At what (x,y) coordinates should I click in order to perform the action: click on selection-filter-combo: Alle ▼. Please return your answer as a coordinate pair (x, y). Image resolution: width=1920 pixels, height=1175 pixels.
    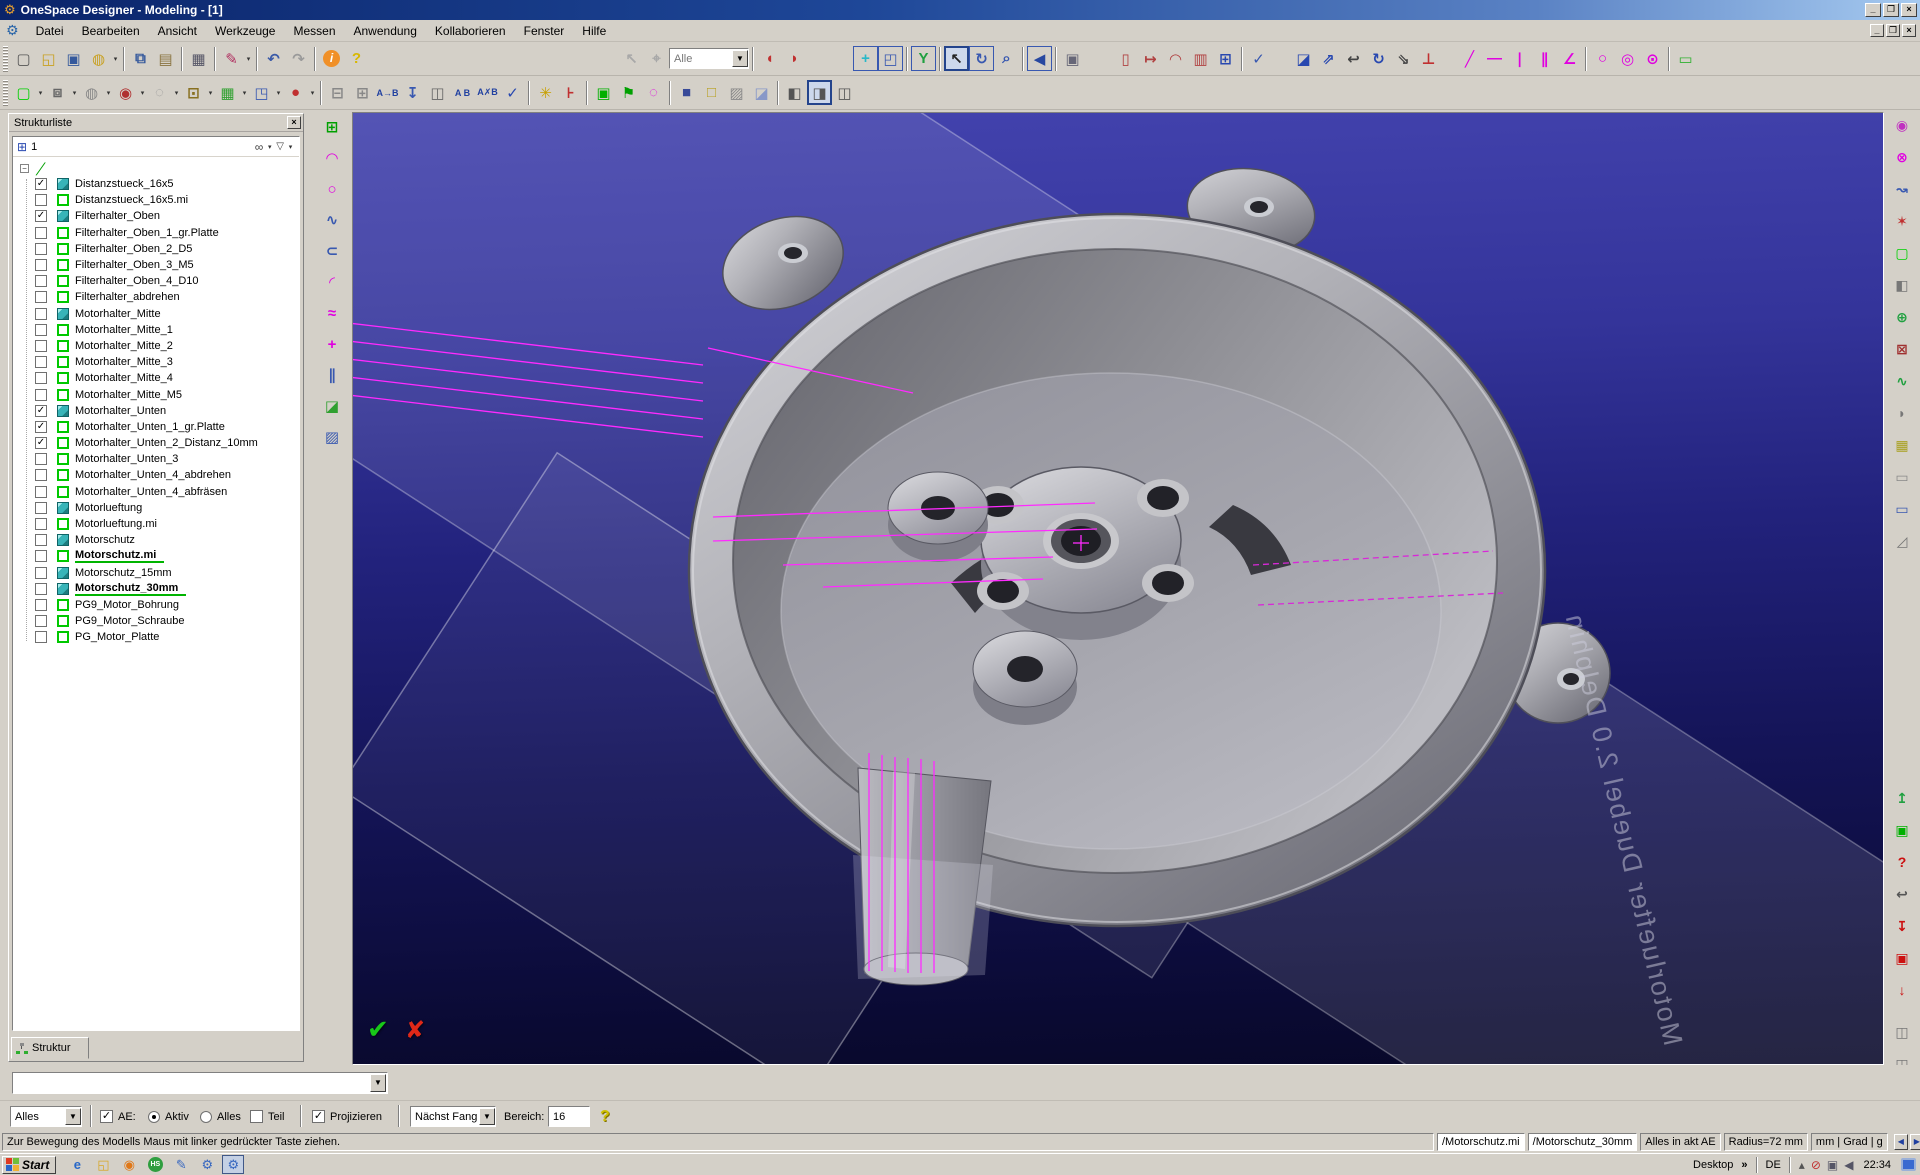
    Looking at the image, I should click on (709, 58).